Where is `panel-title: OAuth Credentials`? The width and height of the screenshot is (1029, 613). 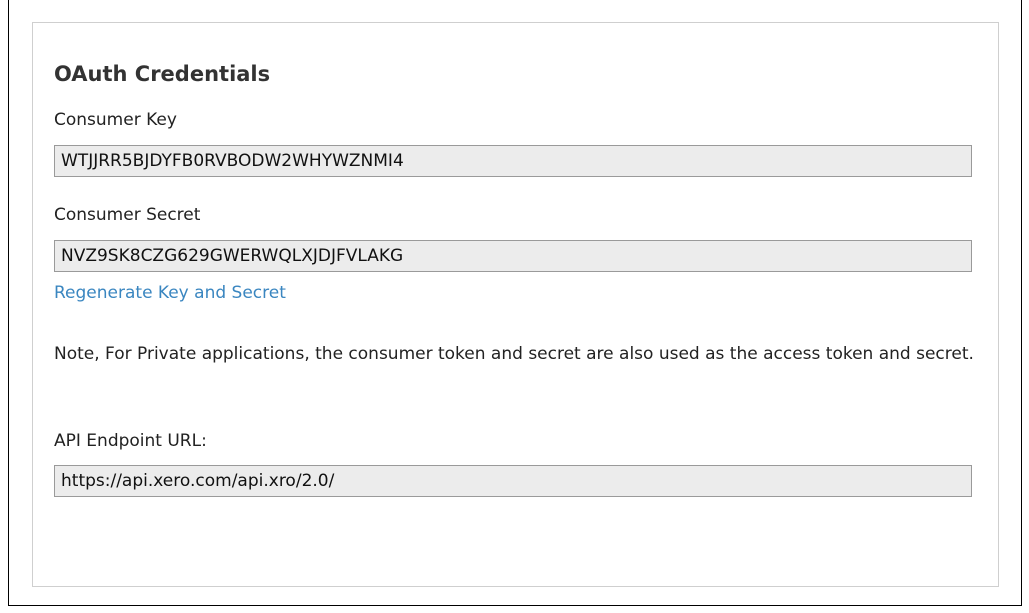
panel-title: OAuth Credentials is located at coordinates (162, 74).